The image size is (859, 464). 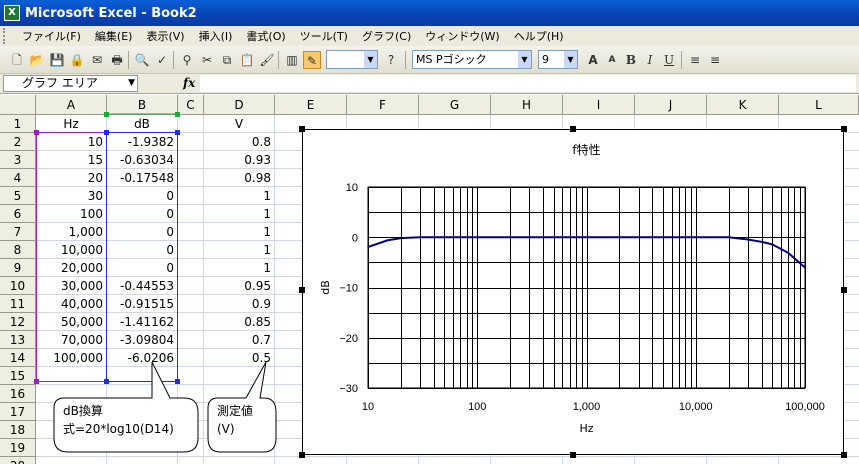 What do you see at coordinates (819, 105) in the screenshot?
I see `col-header-L: L` at bounding box center [819, 105].